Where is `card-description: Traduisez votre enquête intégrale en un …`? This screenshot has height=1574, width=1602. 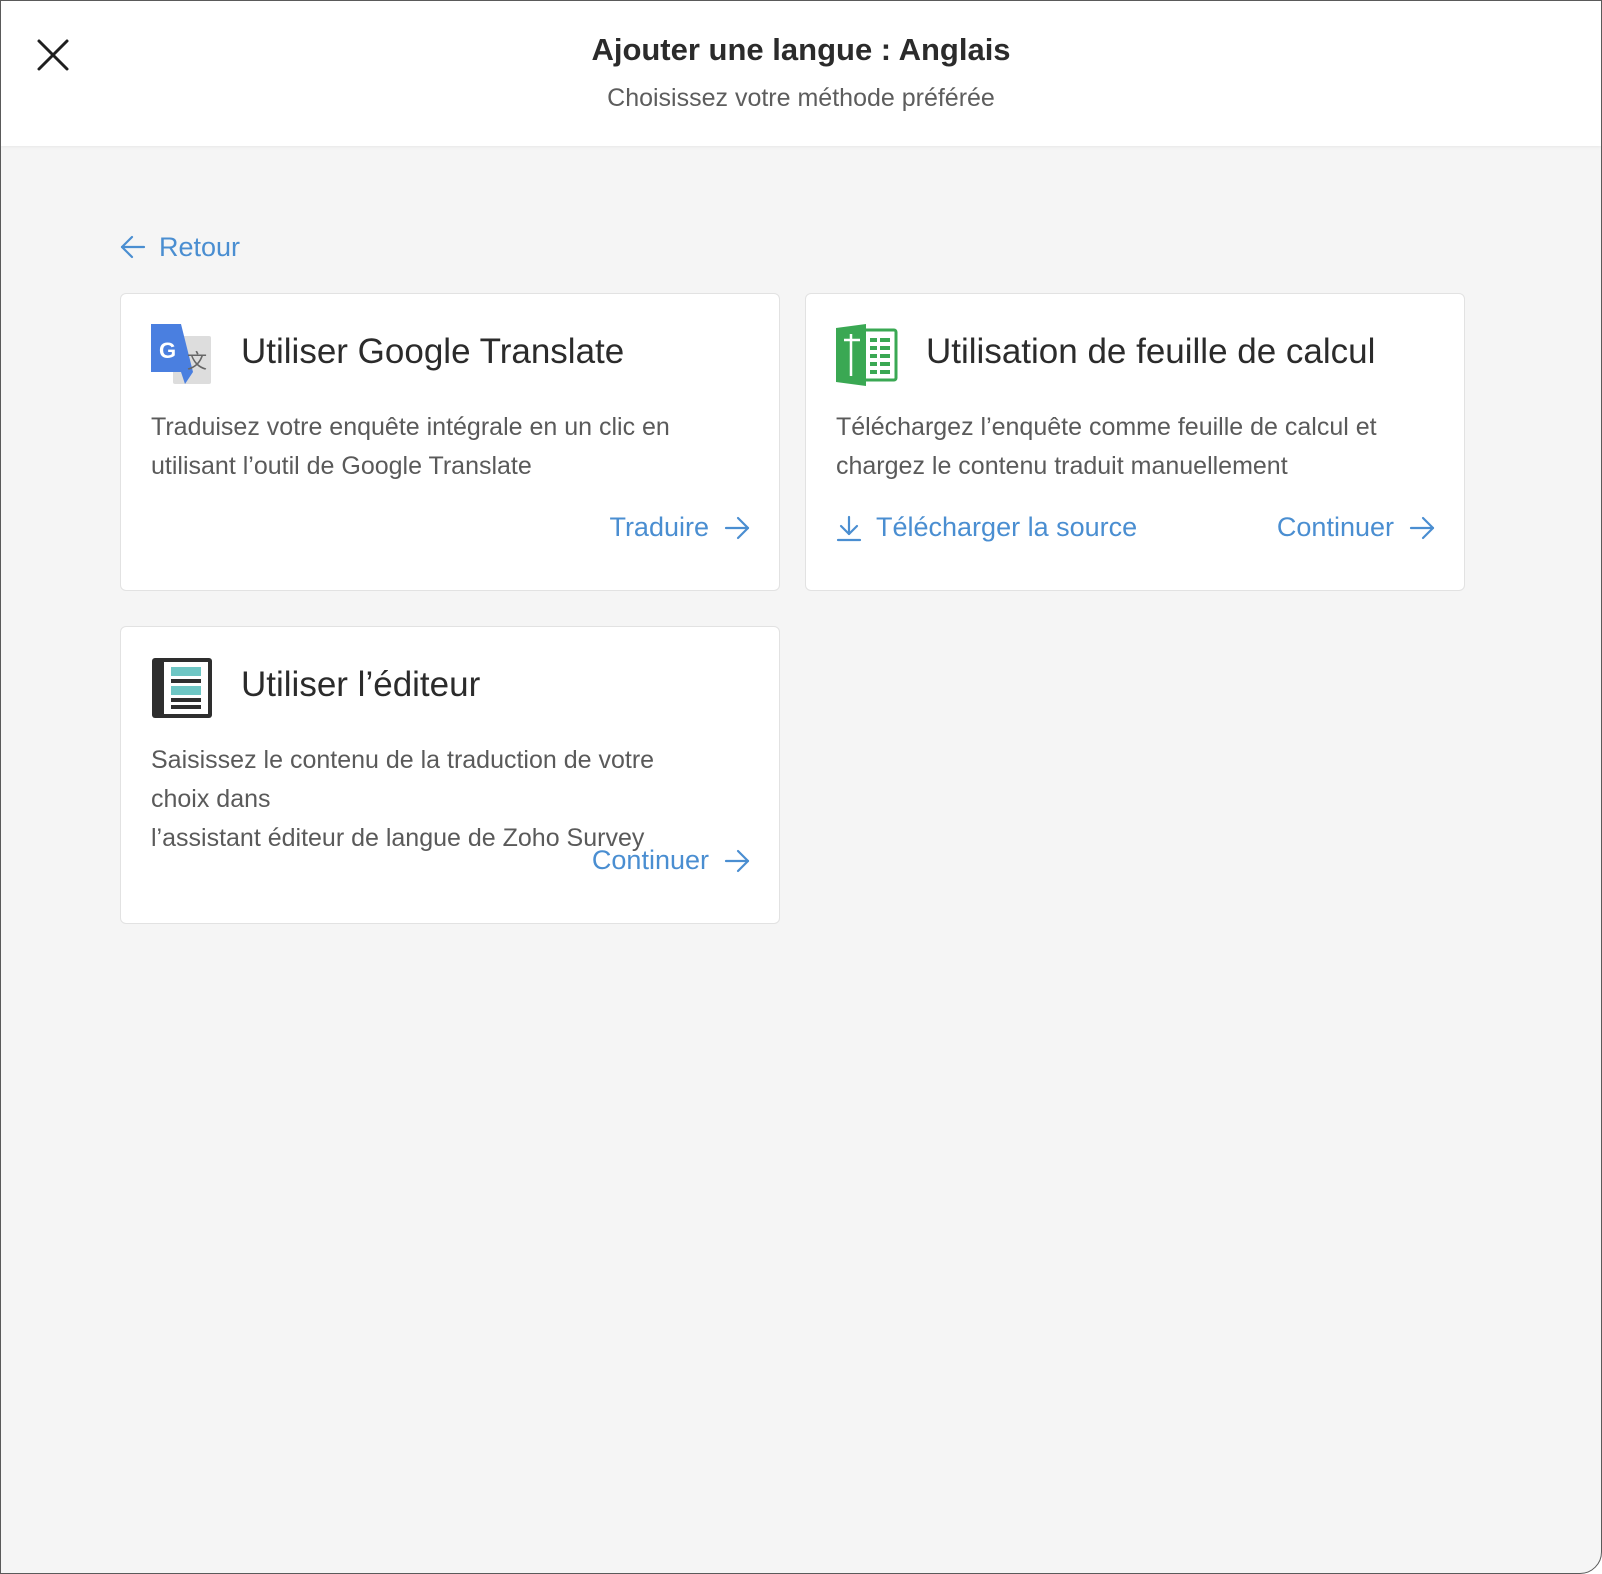 card-description: Traduisez votre enquête intégrale en un … is located at coordinates (410, 446).